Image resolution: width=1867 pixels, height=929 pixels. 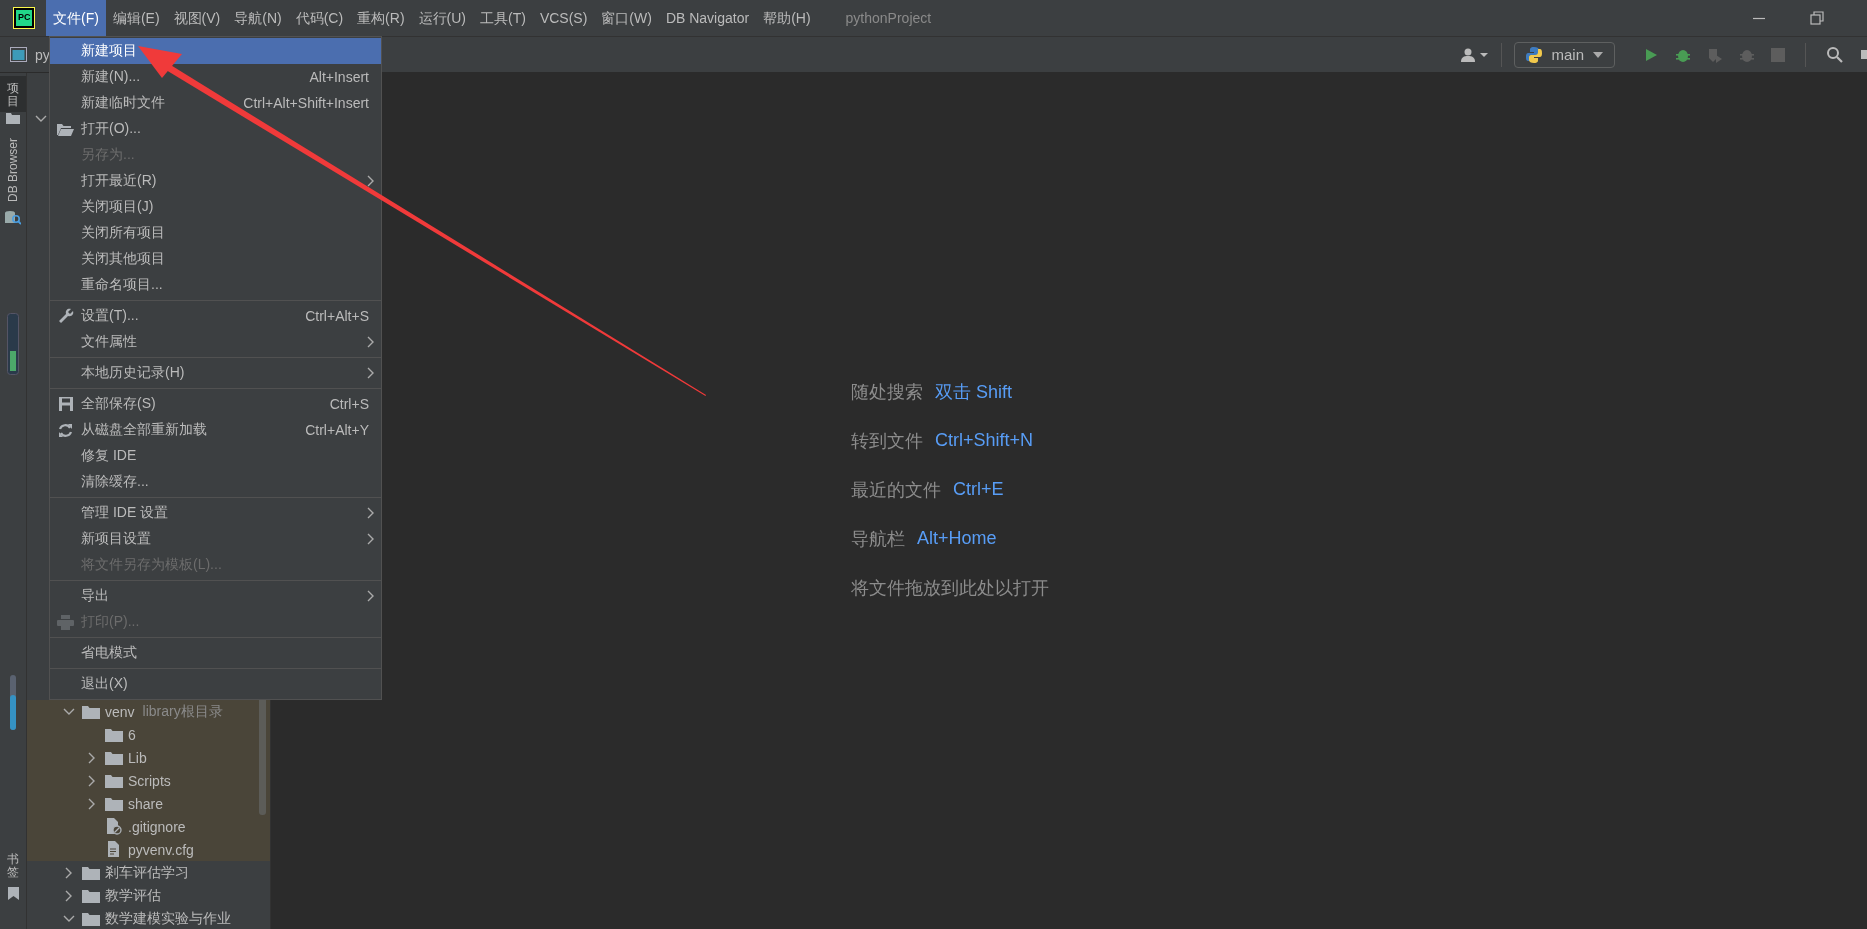 I want to click on menu-item: 工具(T), so click(x=503, y=18).